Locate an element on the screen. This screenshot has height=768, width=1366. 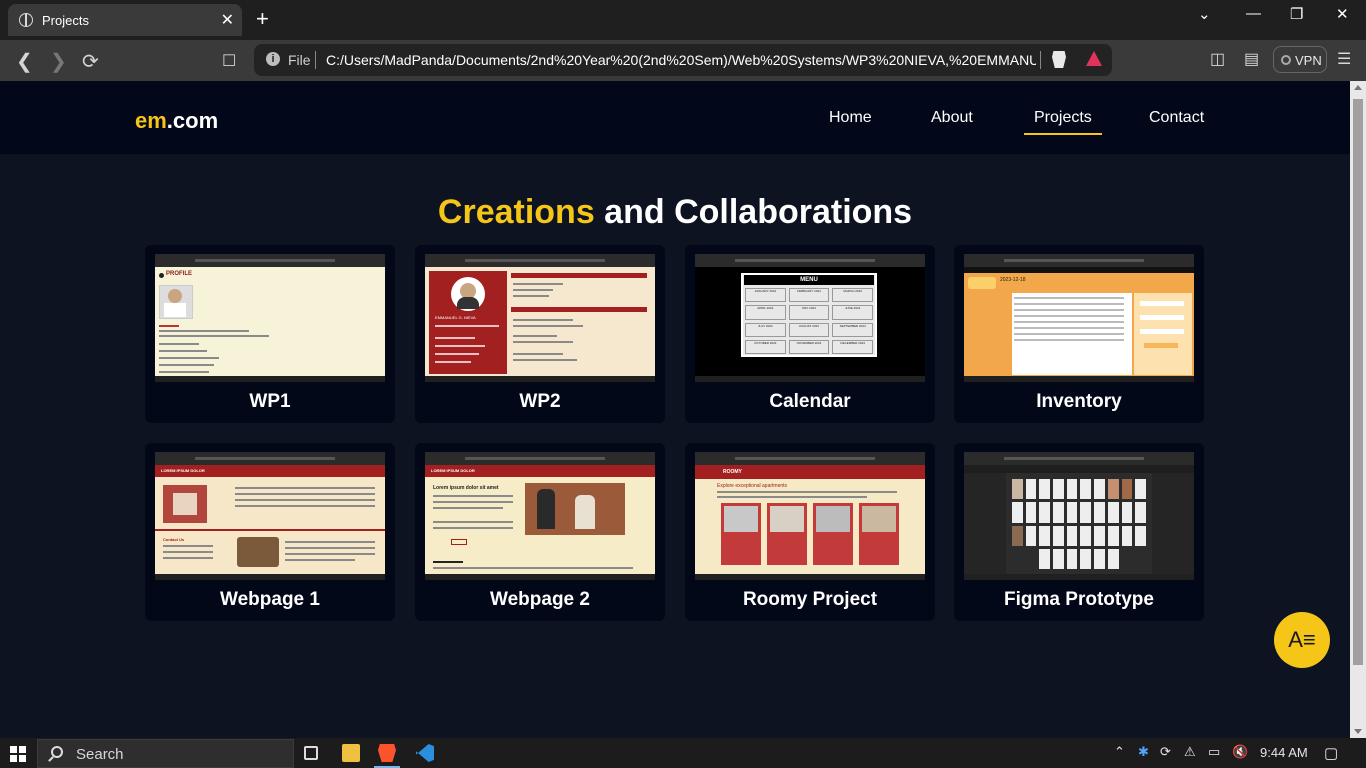
scroll-up-icon is located at coordinates (1358, 87).